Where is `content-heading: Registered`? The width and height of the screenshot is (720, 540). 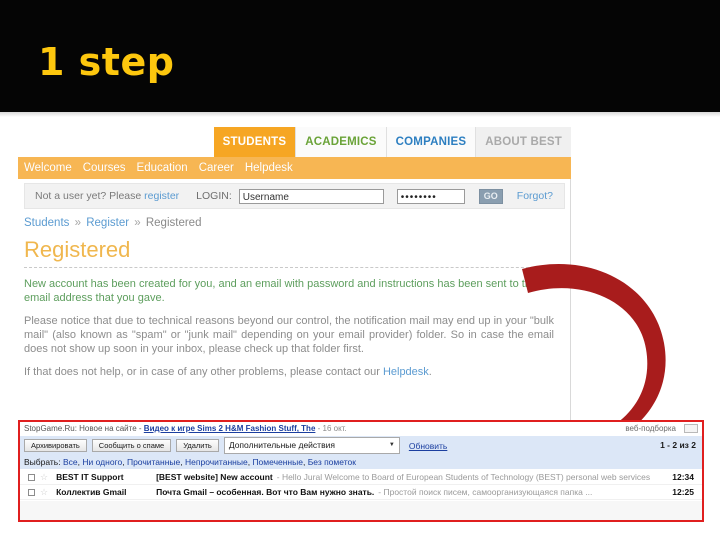 content-heading: Registered is located at coordinates (291, 252).